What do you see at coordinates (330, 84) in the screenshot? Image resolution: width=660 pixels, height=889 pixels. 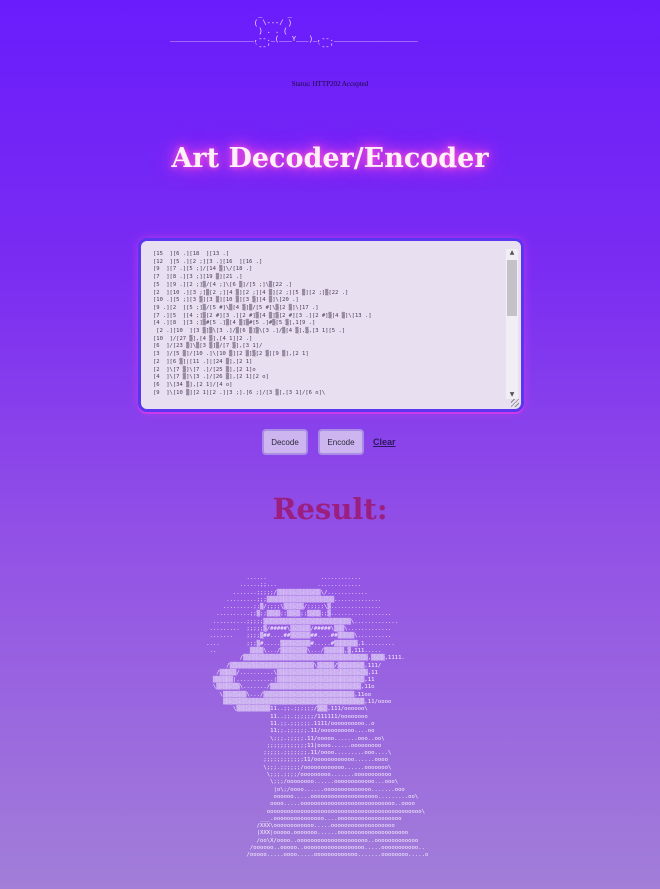 I see `status-text: Status: HTTP202 Accepted` at bounding box center [330, 84].